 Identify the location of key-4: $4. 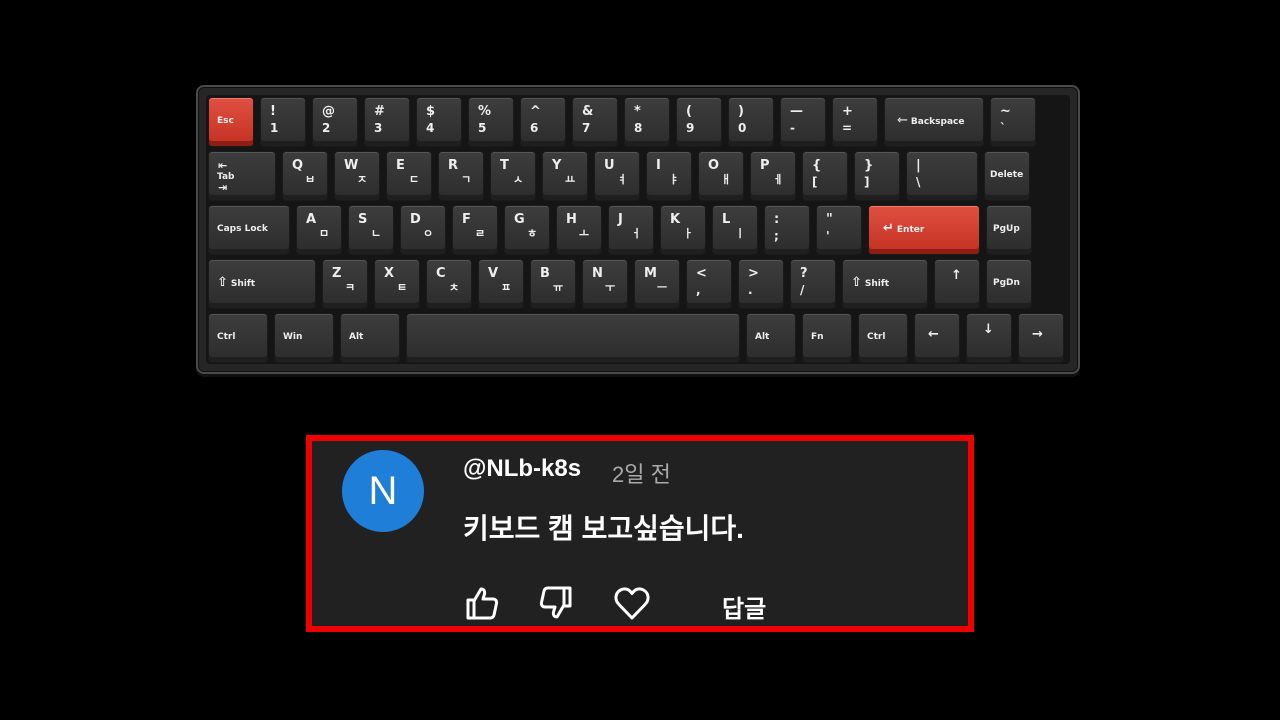
(439, 122).